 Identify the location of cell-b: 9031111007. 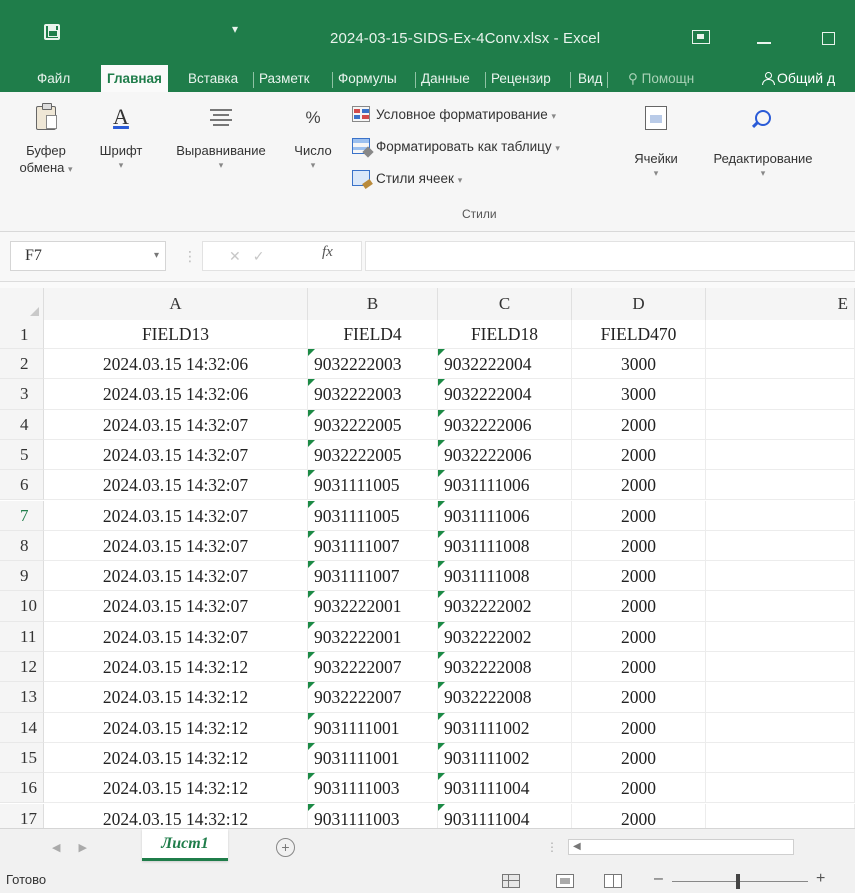
(373, 576).